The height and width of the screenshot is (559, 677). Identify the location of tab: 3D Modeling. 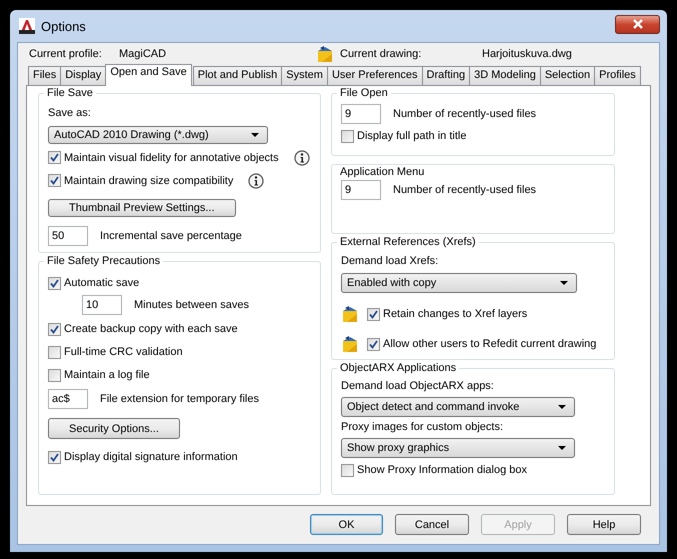
(505, 75).